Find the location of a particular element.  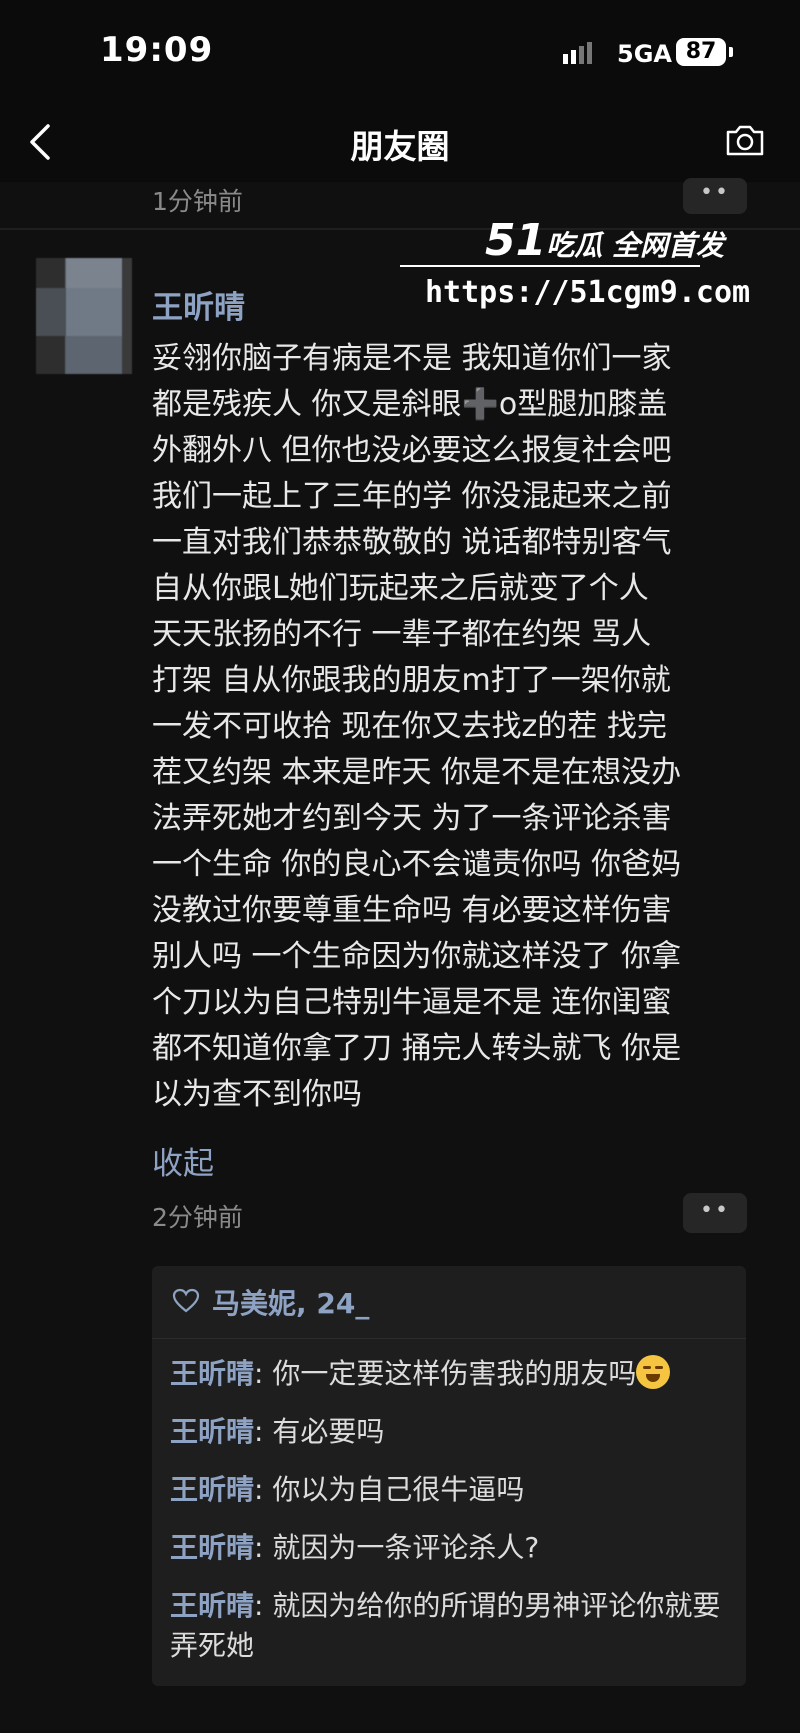

post-author: 王昕晴 is located at coordinates (198, 304).